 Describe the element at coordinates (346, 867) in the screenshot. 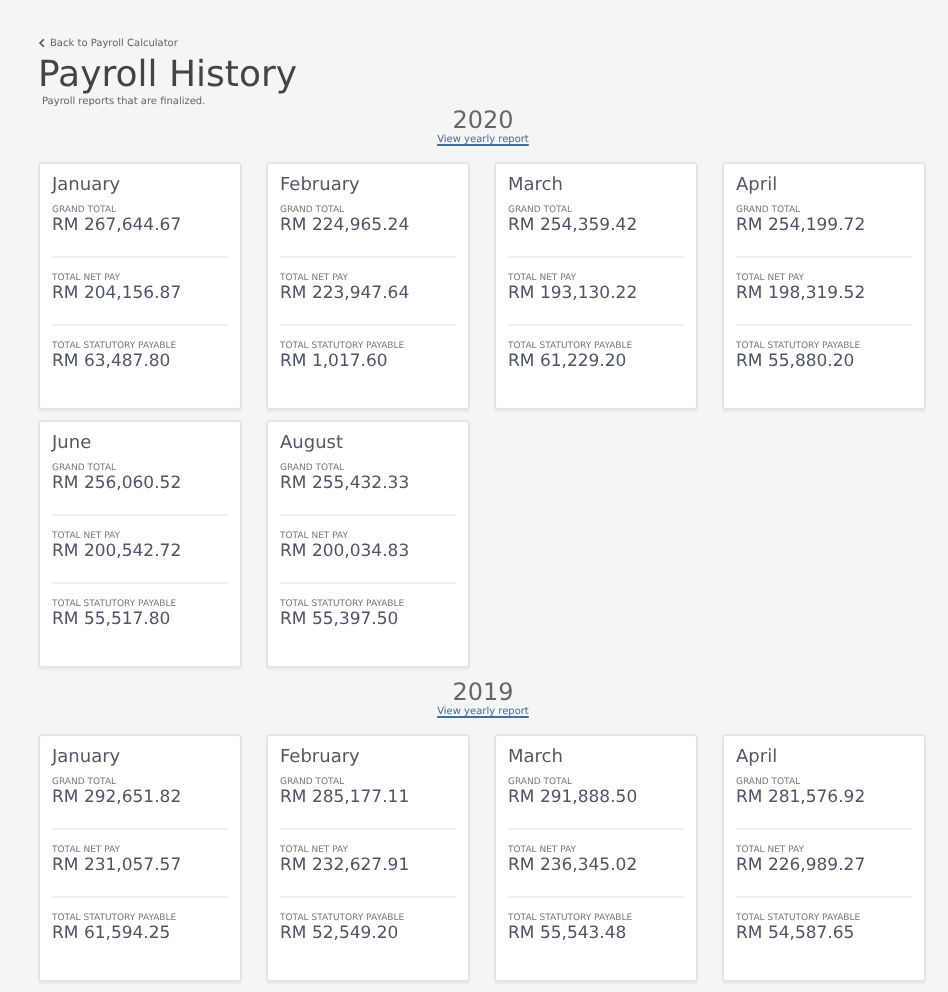

I see `metric-value: RM 232,627.91` at that location.